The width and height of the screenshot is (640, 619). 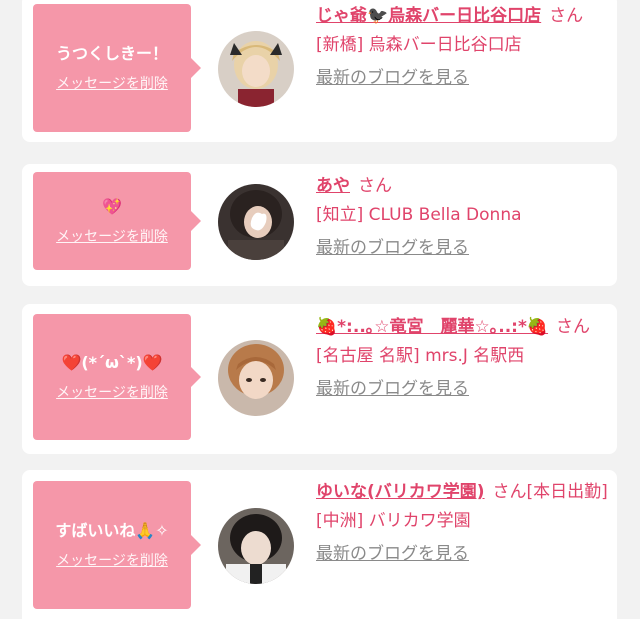 What do you see at coordinates (419, 215) in the screenshot?
I see `shop-info: [知立] CLUB Bella Donna` at bounding box center [419, 215].